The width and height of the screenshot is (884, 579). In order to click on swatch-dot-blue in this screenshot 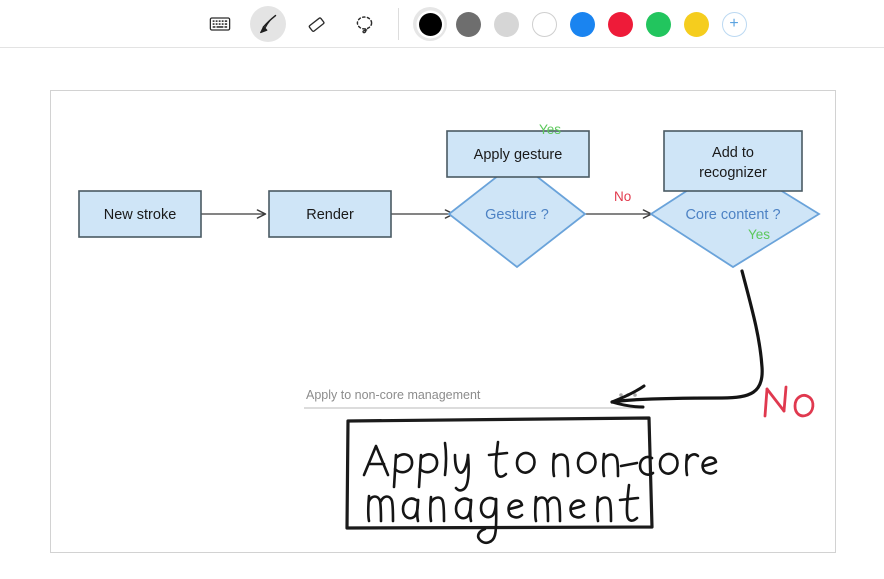, I will do `click(582, 24)`.